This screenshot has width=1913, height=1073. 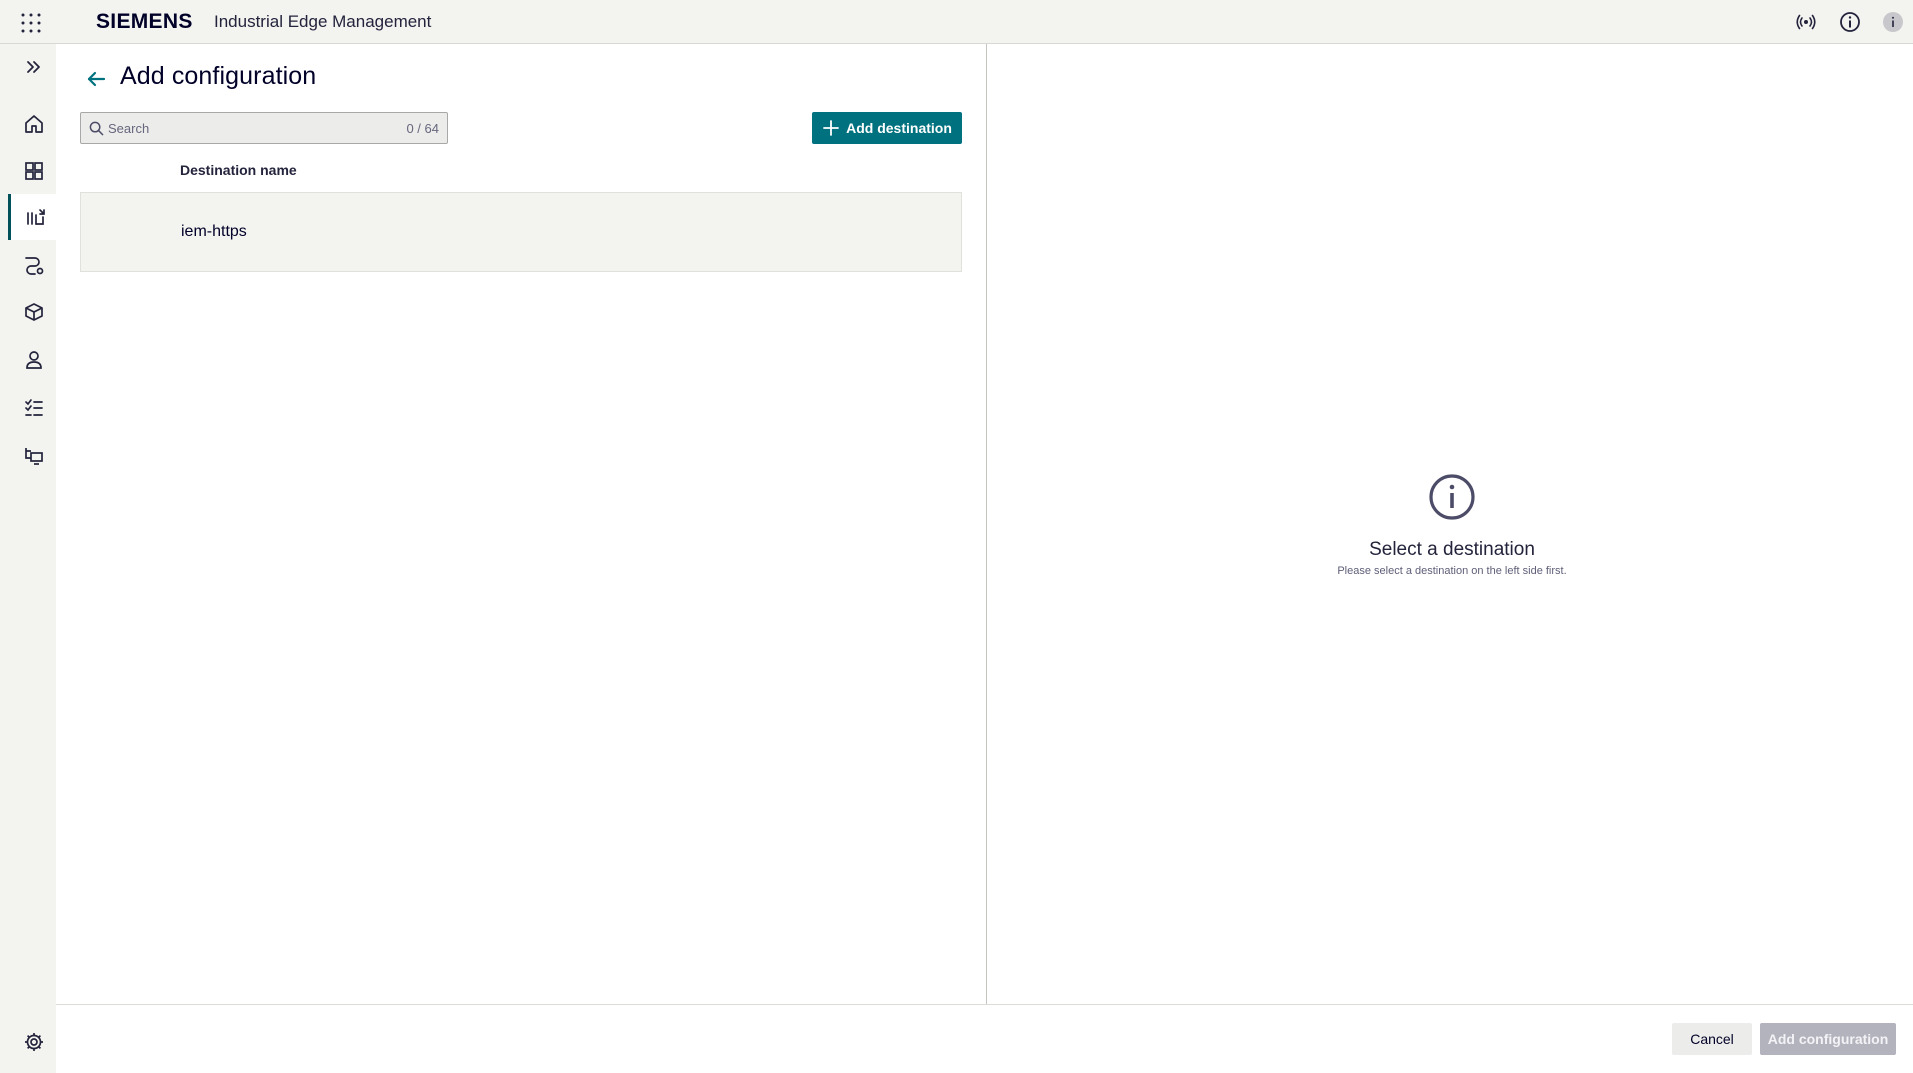 I want to click on search-input, so click(x=243, y=128).